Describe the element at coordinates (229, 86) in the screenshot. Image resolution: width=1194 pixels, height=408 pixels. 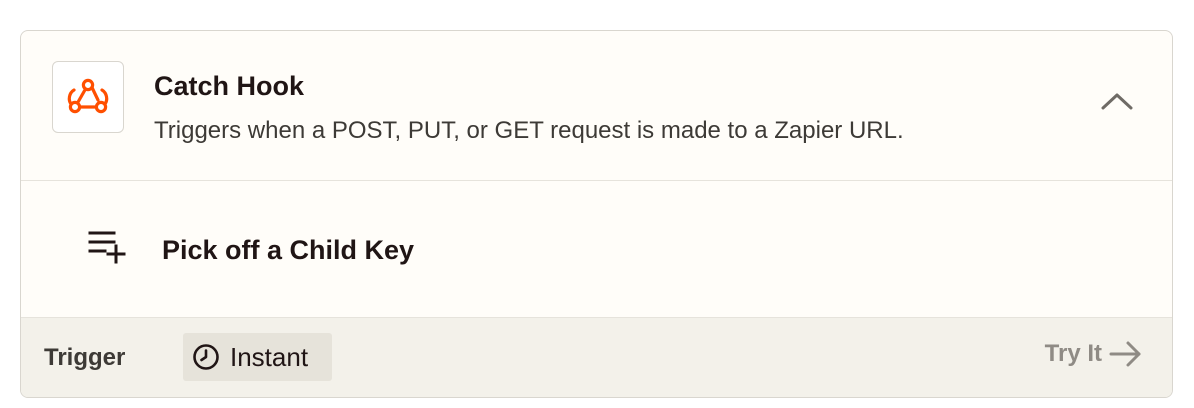
I see `trigger-title: Catch Hook` at that location.